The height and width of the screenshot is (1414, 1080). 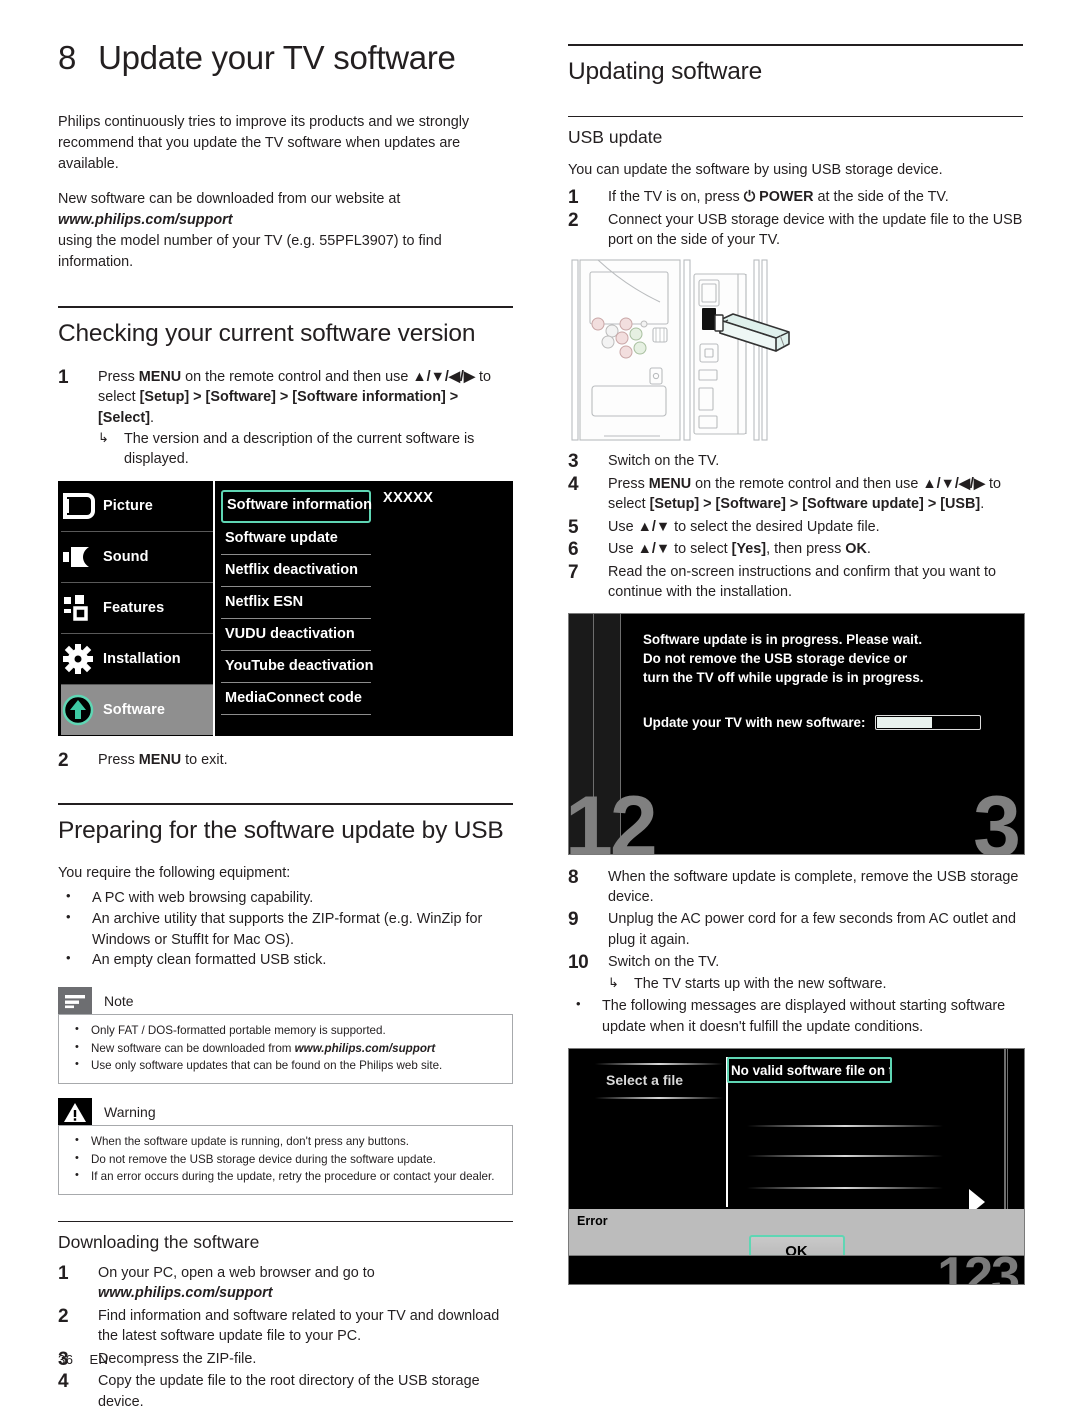 I want to click on menu-item-youtube-deactivation: YouTube deactivation, so click(x=297, y=667).